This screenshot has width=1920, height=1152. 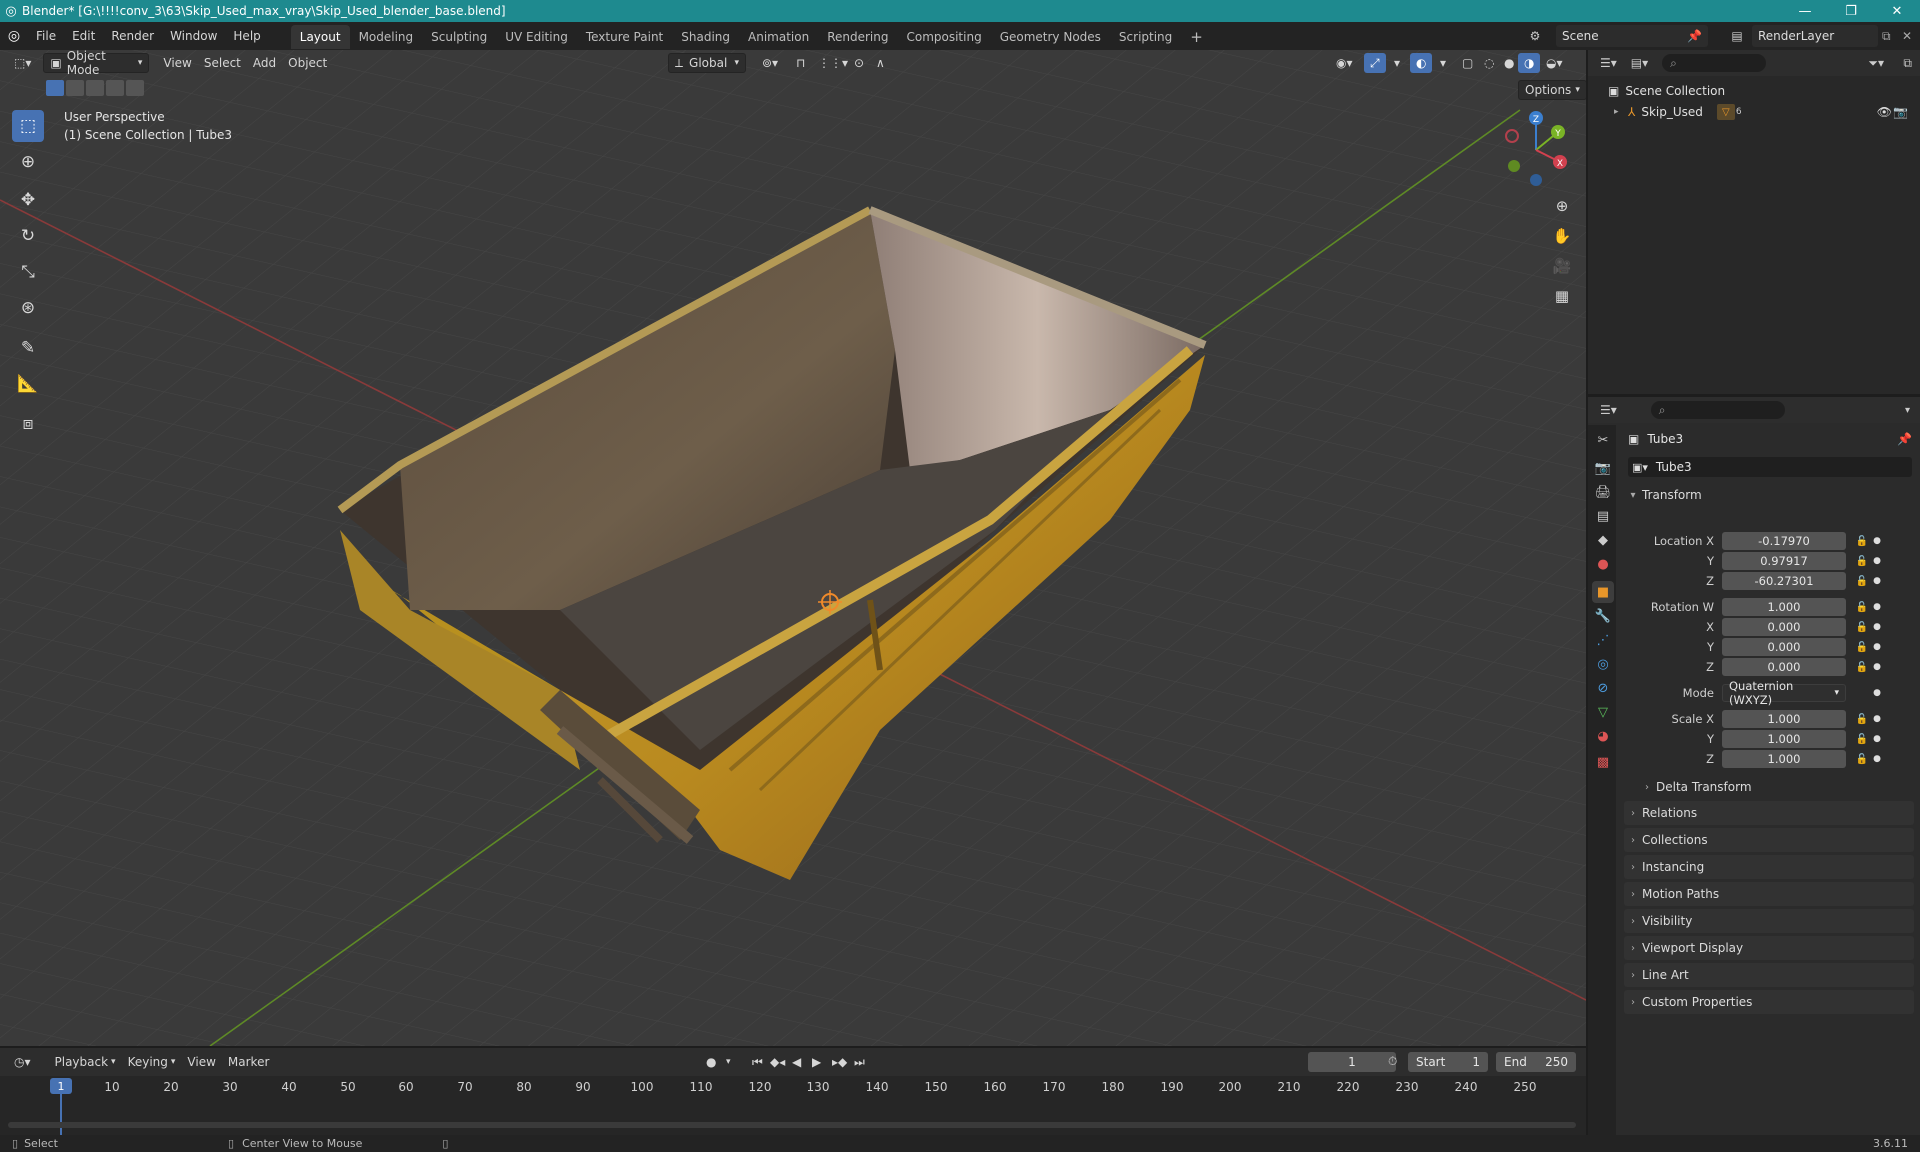 What do you see at coordinates (1784, 739) in the screenshot?
I see `scale-y-field: 1.000` at bounding box center [1784, 739].